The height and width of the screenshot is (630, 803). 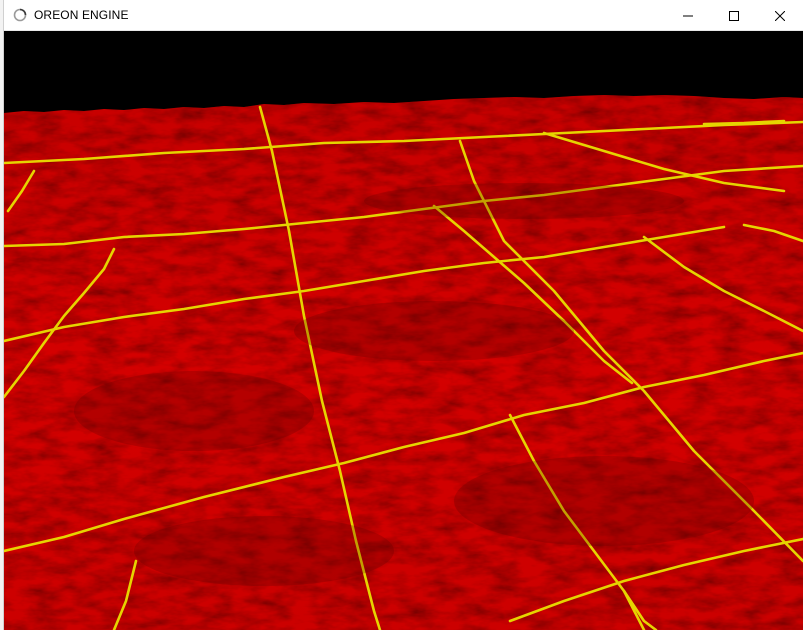 I want to click on minimize-button, so click(x=688, y=15).